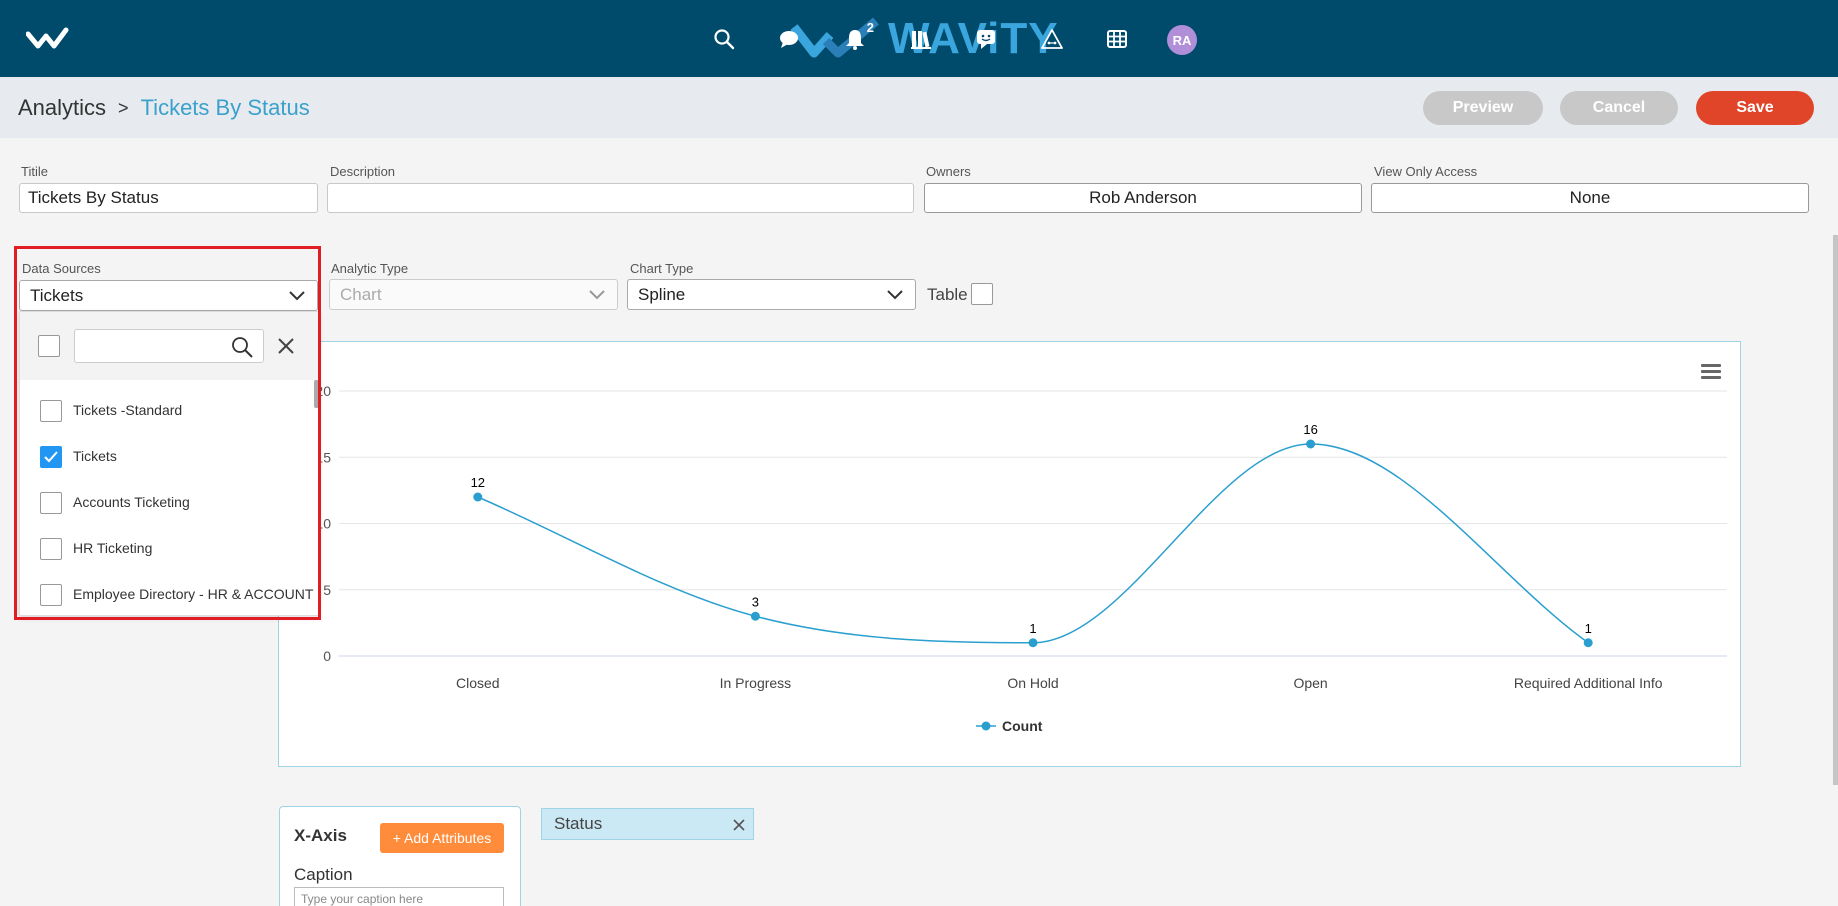 This screenshot has width=1838, height=906. I want to click on data-label: 16, so click(1310, 429).